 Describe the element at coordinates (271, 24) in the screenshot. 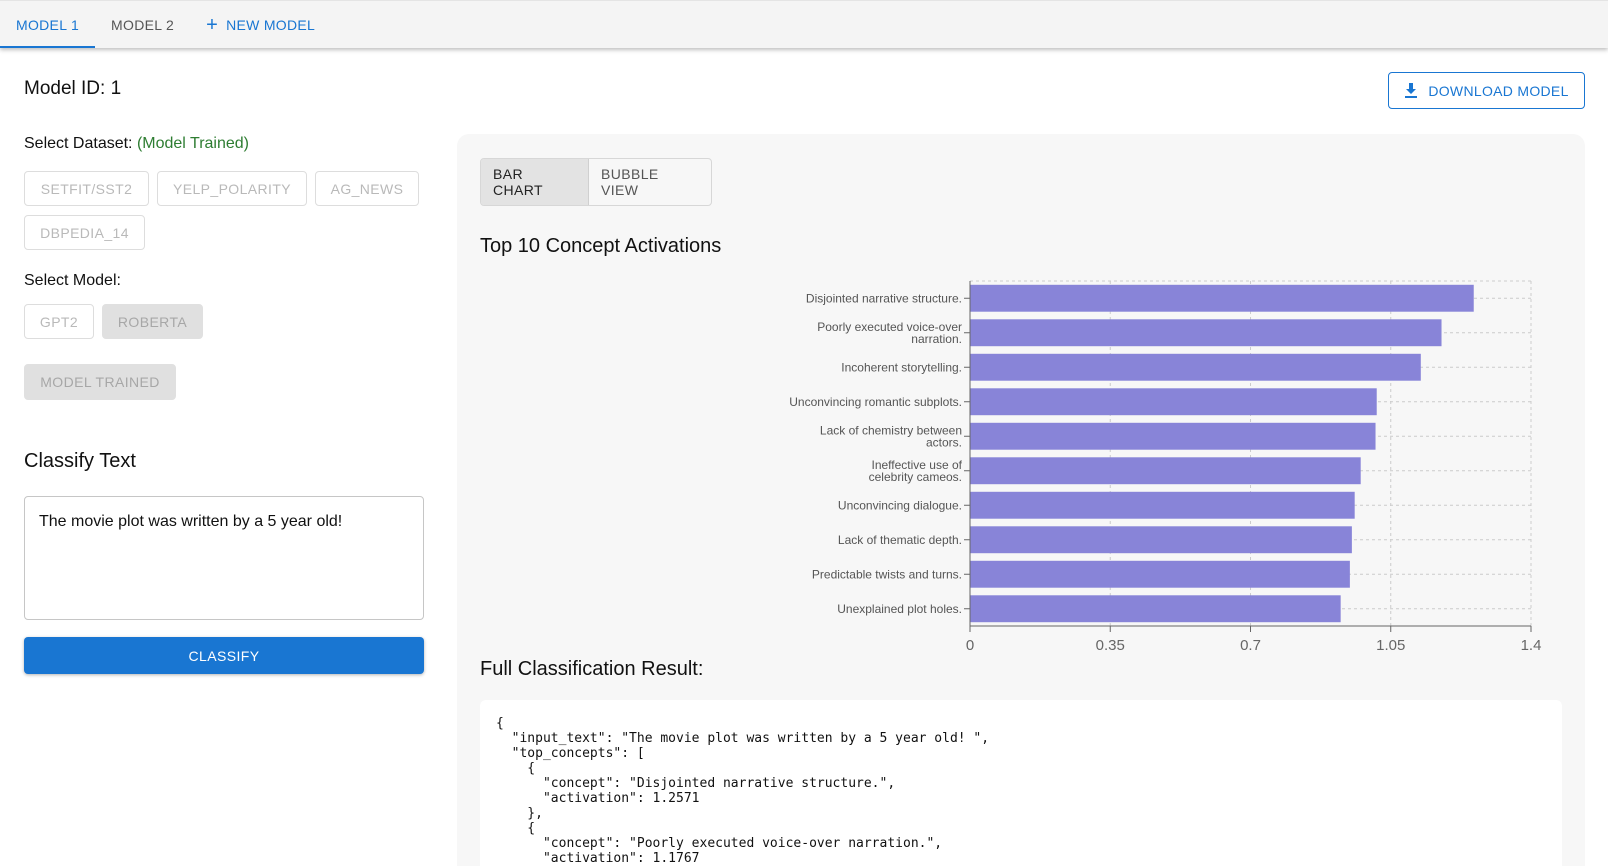

I see `new-model-label: NEW MODEL` at that location.